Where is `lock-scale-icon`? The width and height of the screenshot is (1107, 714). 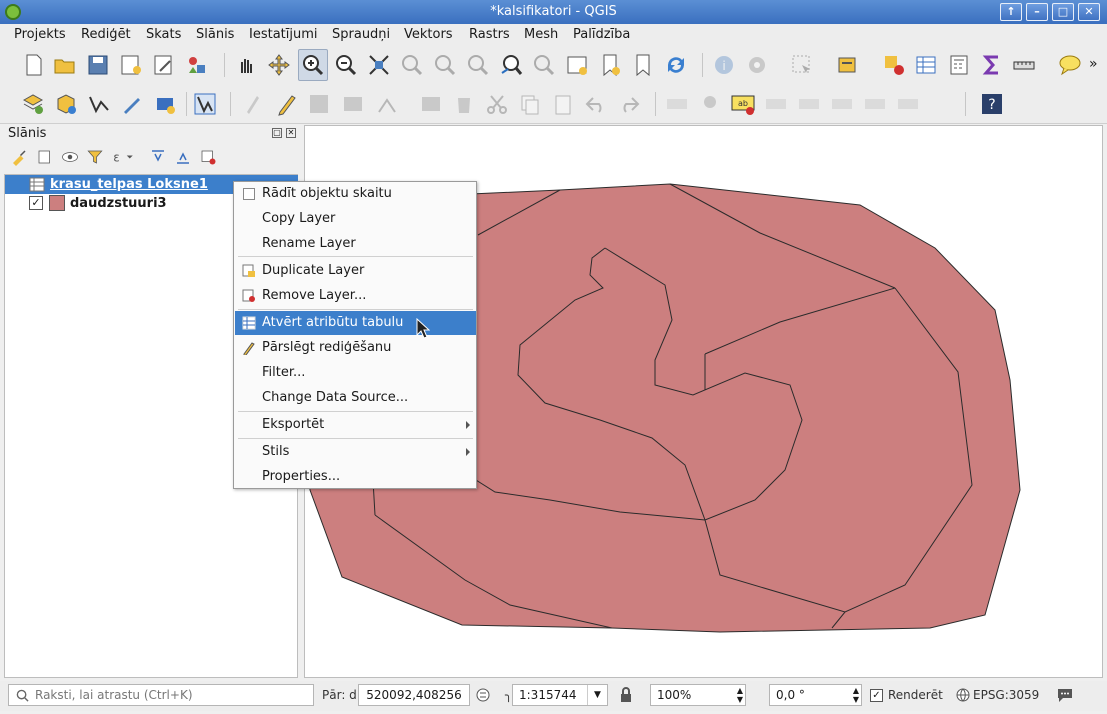 lock-scale-icon is located at coordinates (626, 695).